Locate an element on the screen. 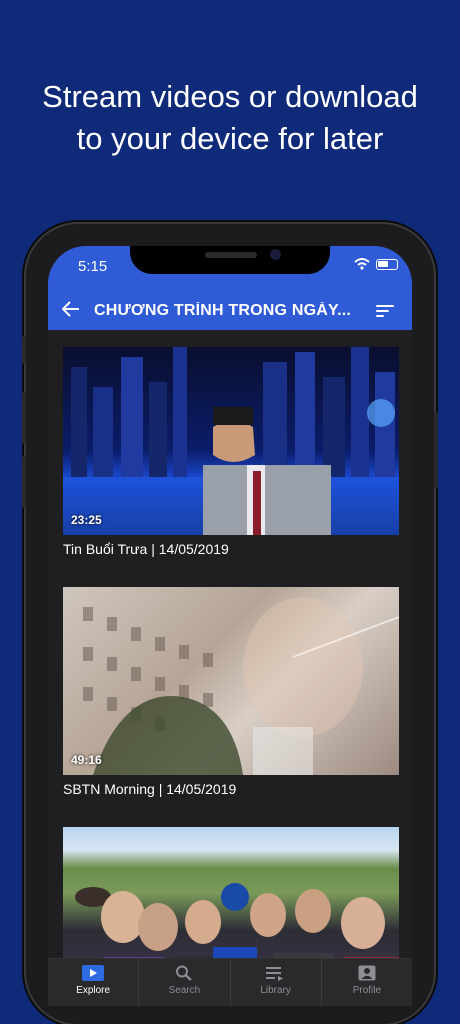 The height and width of the screenshot is (1024, 460). phone-mute-switch is located at coordinates (24, 350).